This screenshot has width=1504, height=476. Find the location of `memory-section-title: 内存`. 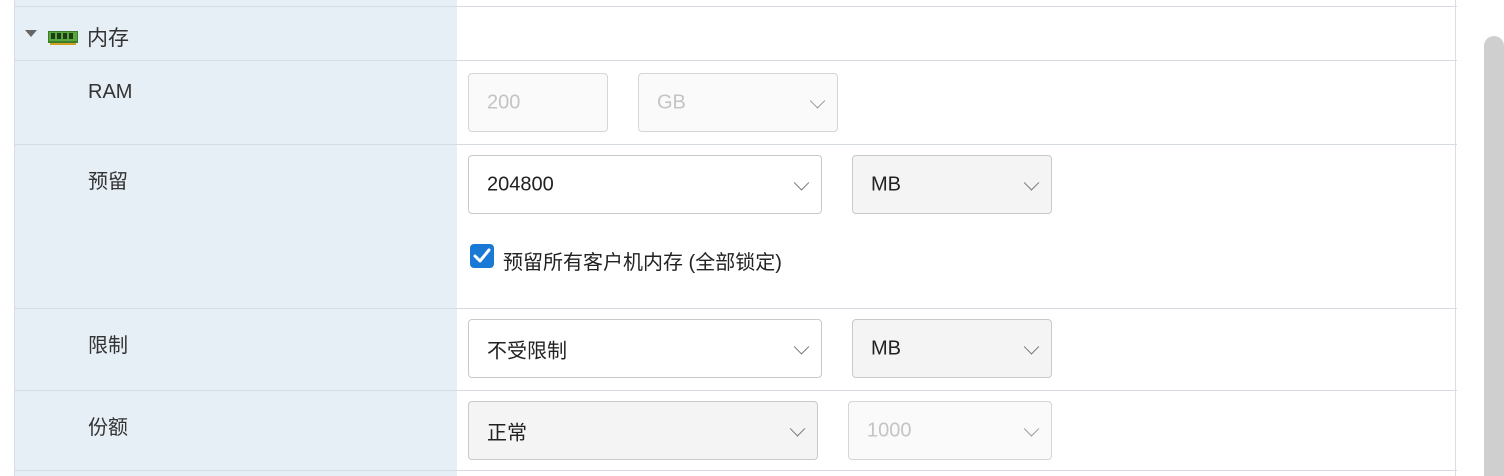

memory-section-title: 内存 is located at coordinates (108, 38).